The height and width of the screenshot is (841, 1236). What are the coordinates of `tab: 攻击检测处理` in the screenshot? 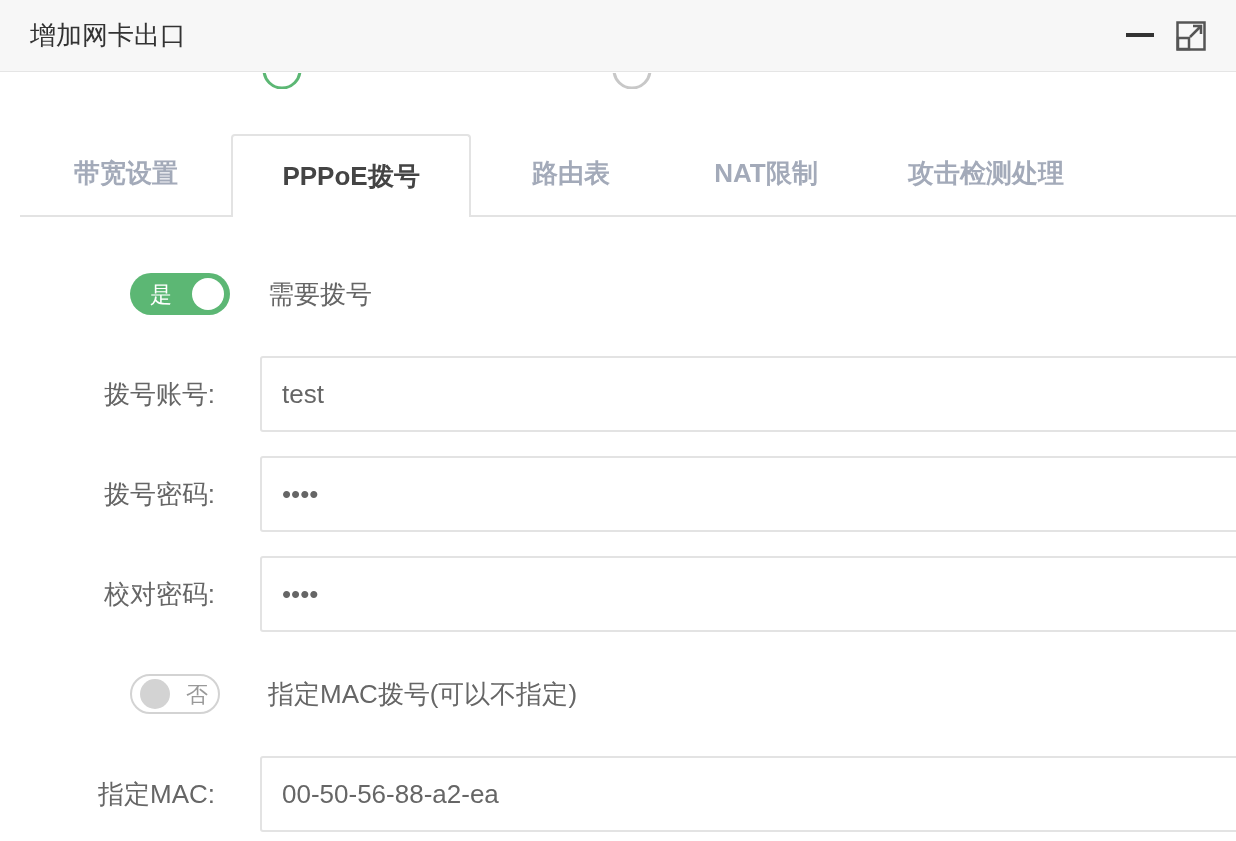 It's located at (986, 173).